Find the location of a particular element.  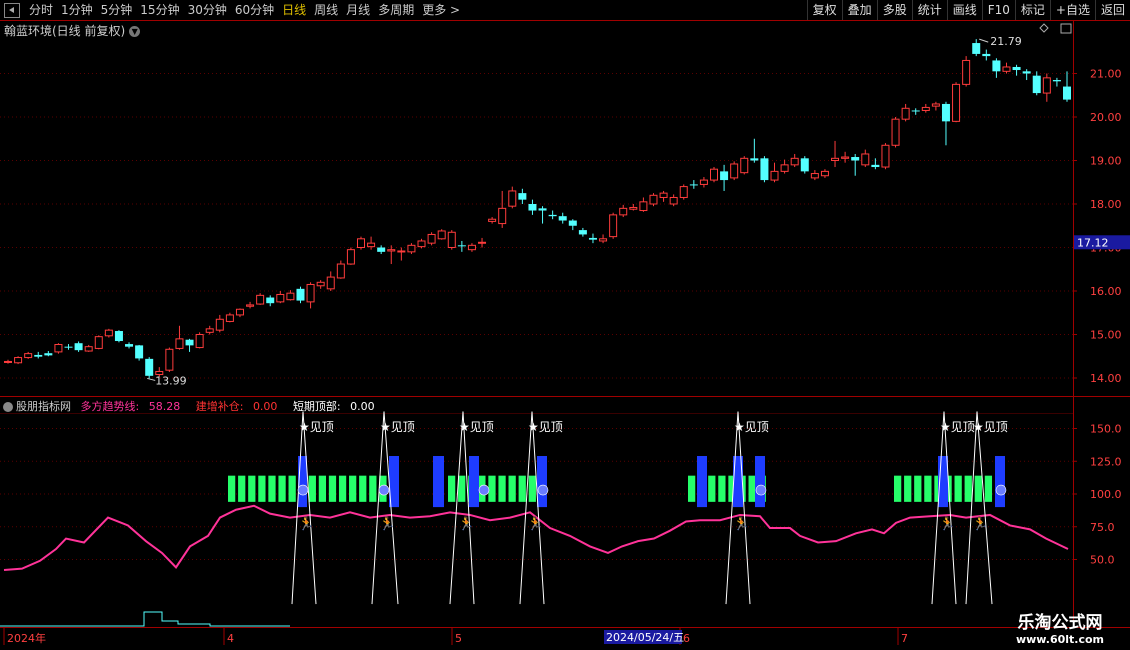

period-tab: 分时 is located at coordinates (41, 10).